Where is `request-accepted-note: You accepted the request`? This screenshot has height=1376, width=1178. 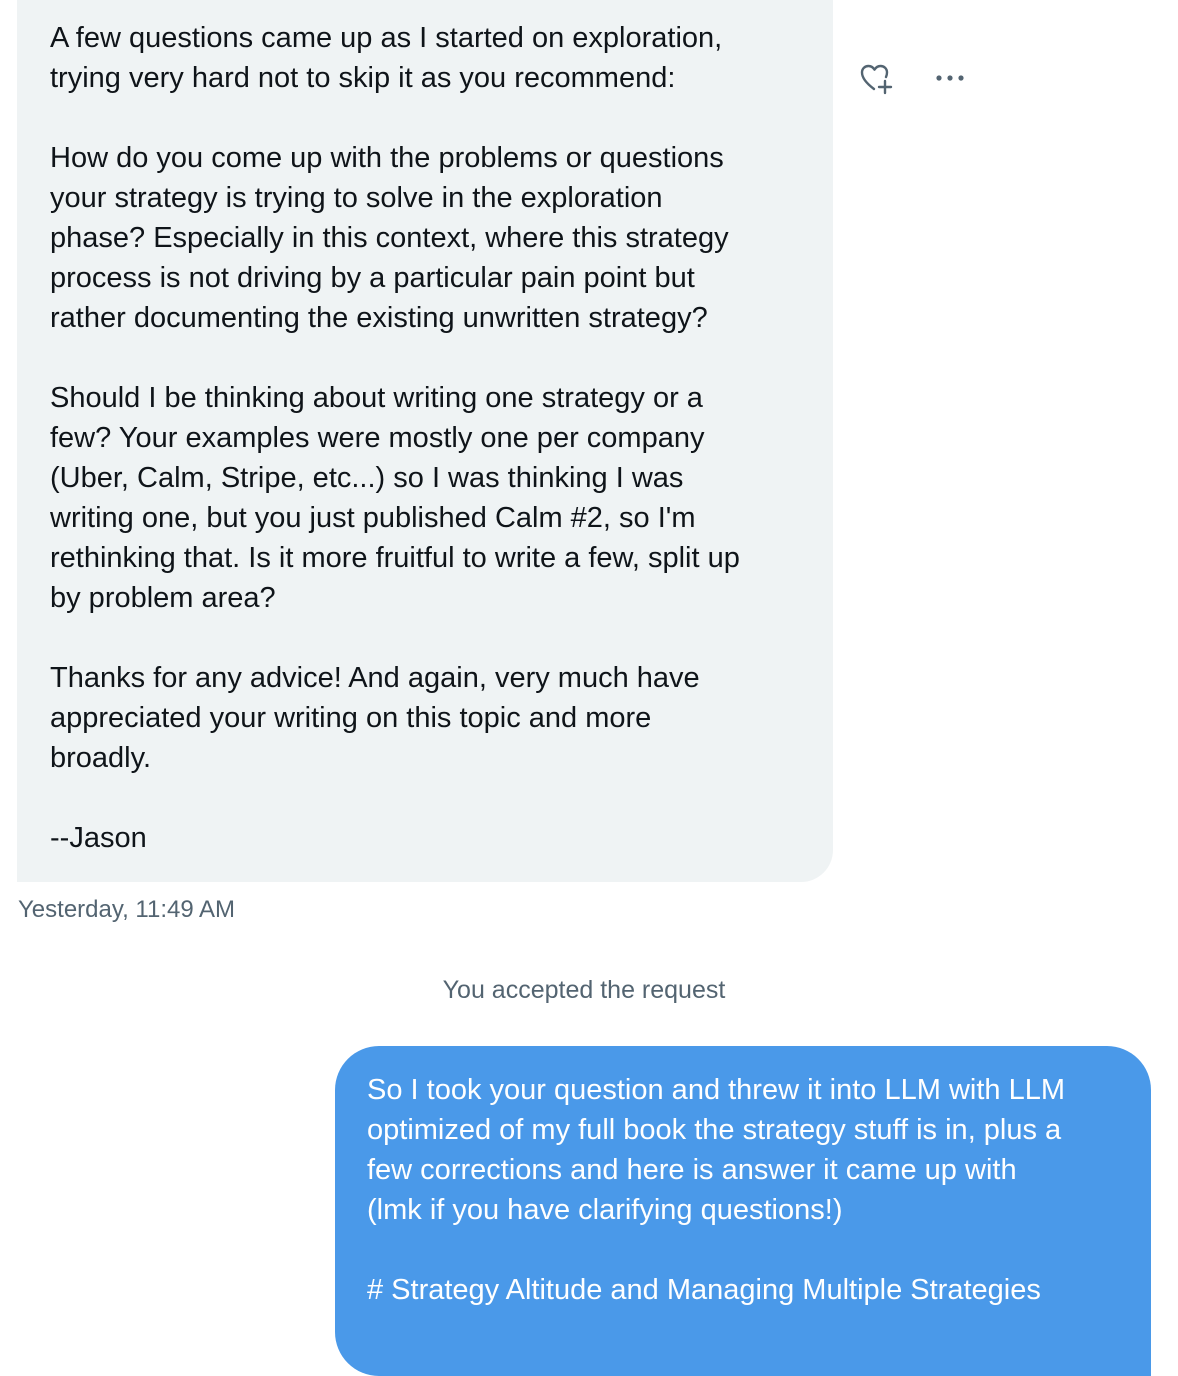
request-accepted-note: You accepted the request is located at coordinates (584, 990).